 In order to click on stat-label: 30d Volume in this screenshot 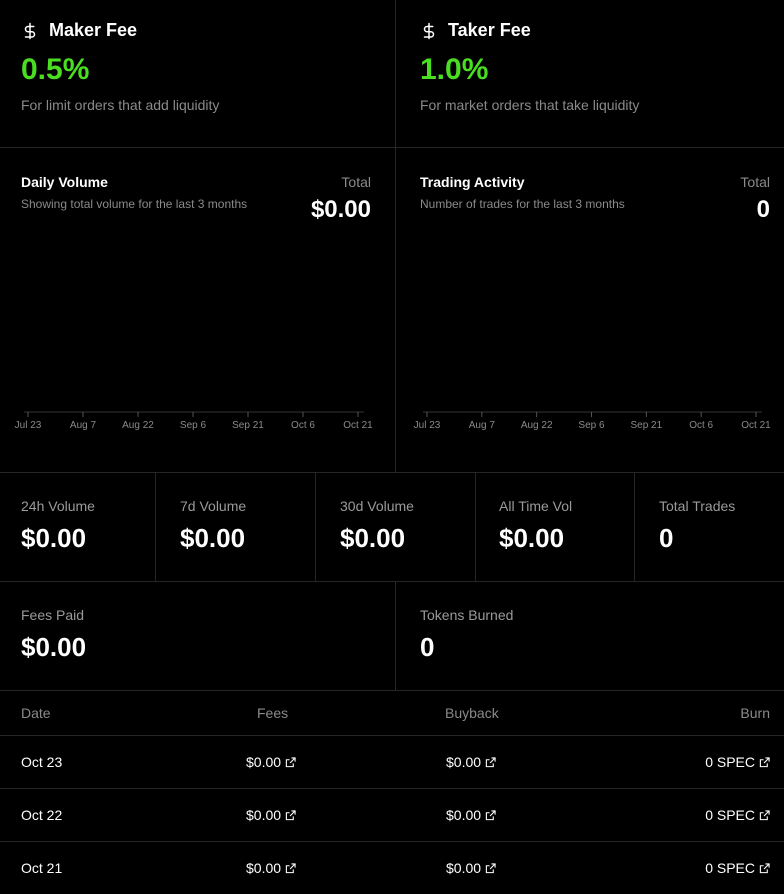, I will do `click(377, 506)`.